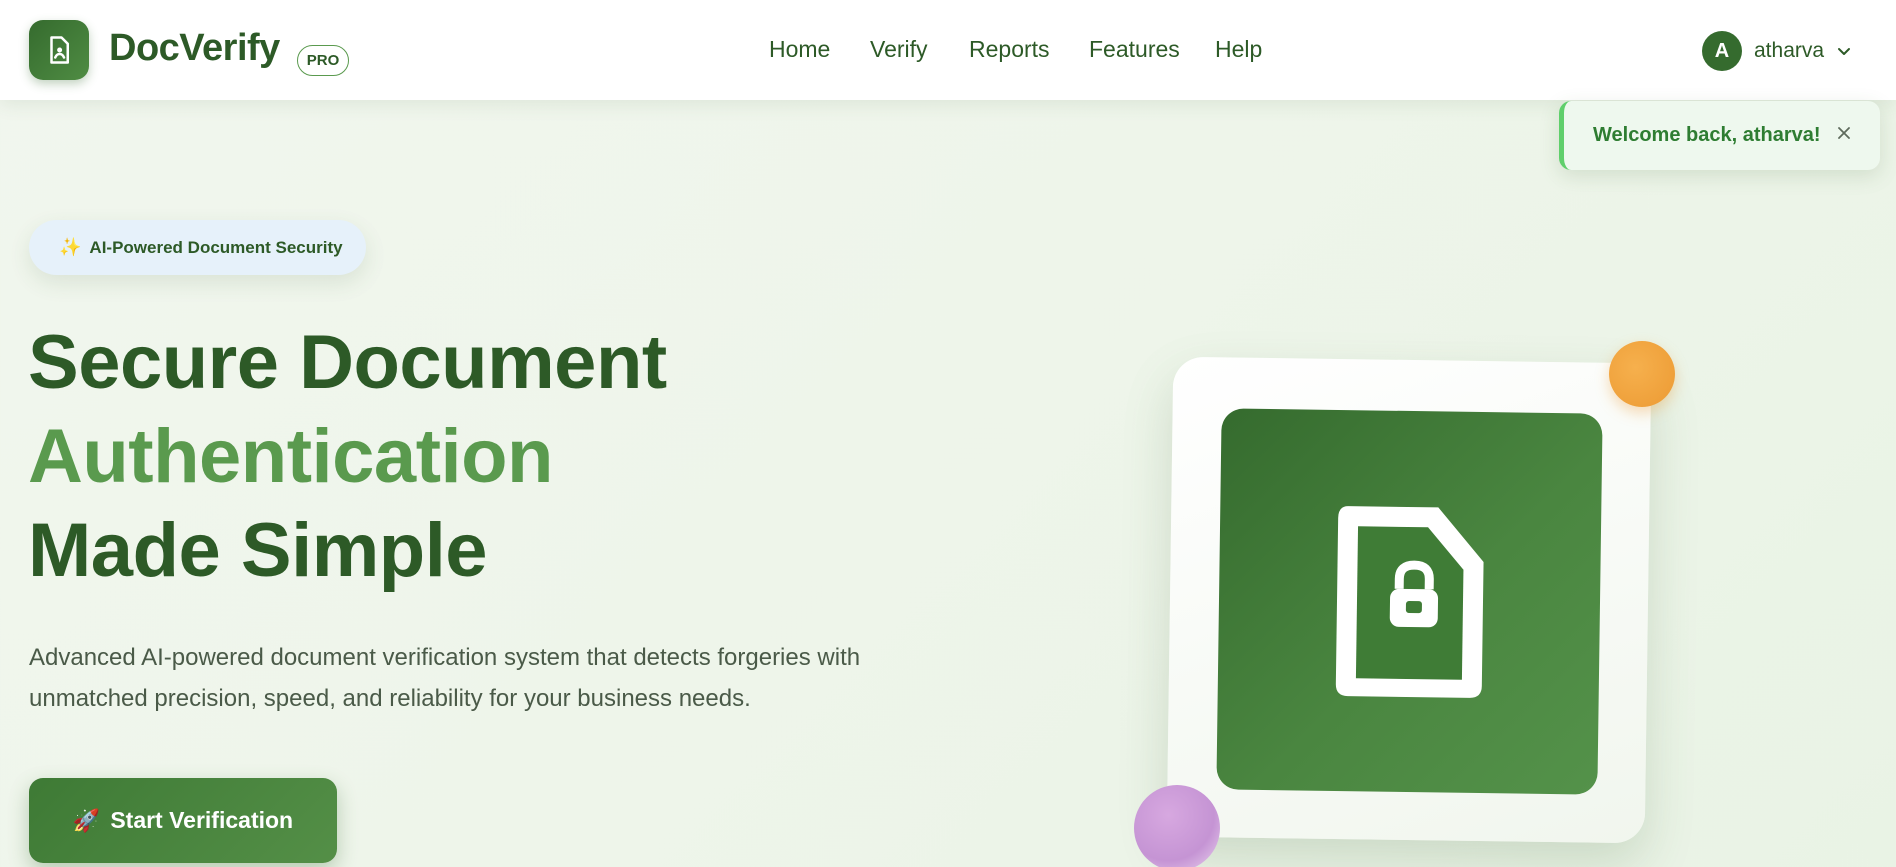 This screenshot has height=867, width=1896. What do you see at coordinates (290, 456) in the screenshot?
I see `hero-title-line-2: Authentication` at bounding box center [290, 456].